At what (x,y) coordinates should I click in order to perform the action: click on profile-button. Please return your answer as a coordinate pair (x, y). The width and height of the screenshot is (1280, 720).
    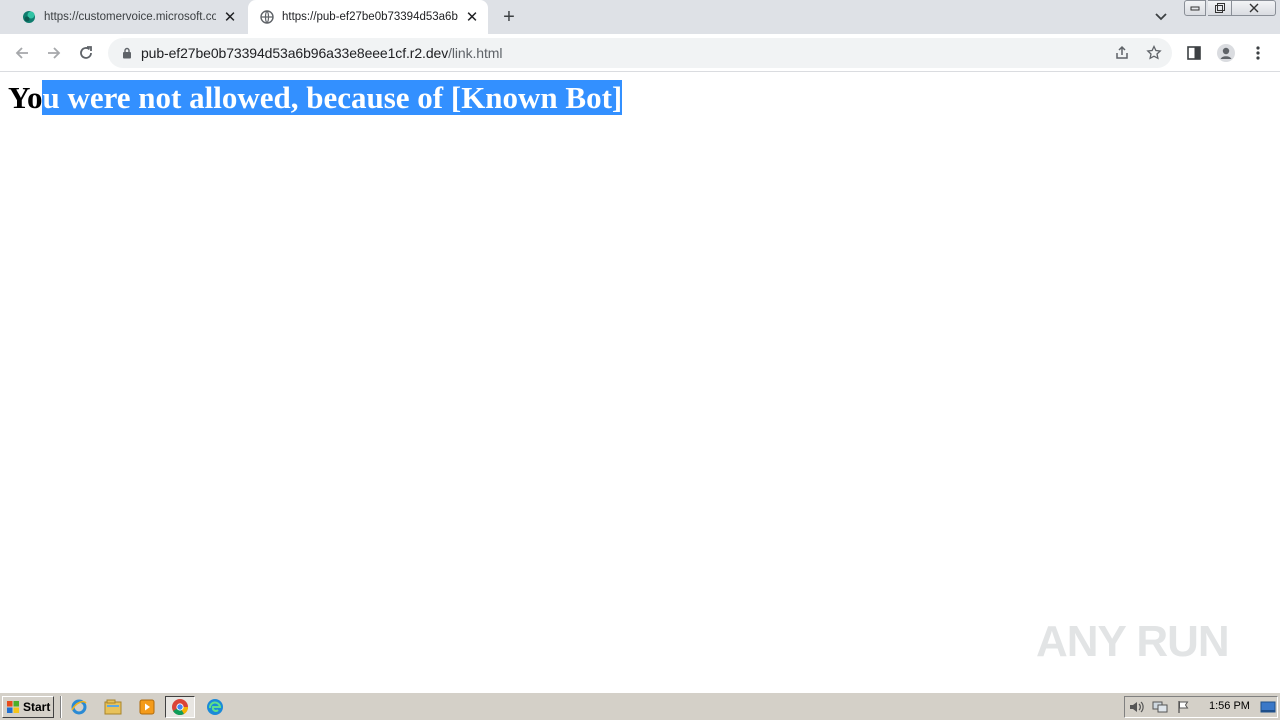
    Looking at the image, I should click on (1226, 53).